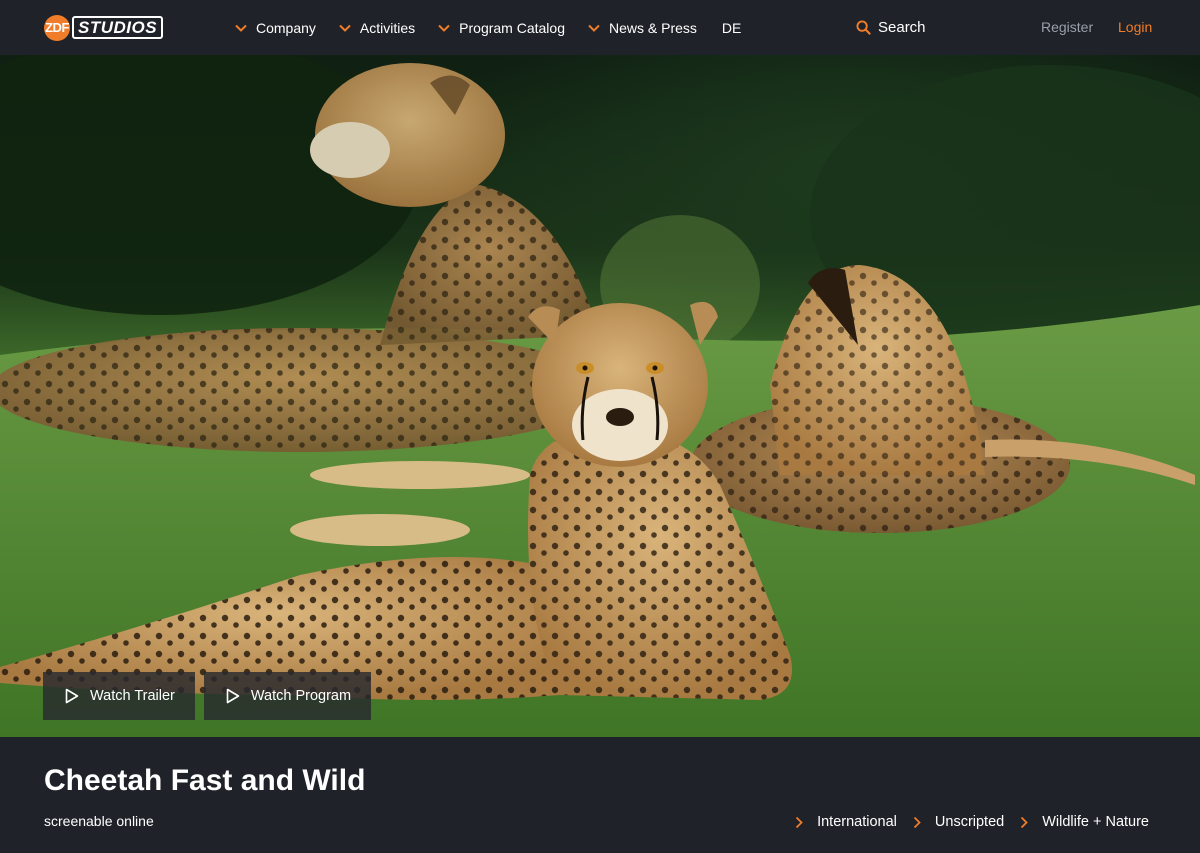 The width and height of the screenshot is (1200, 853). Describe the element at coordinates (57, 27) in the screenshot. I see `logo-mark: ZDF` at that location.